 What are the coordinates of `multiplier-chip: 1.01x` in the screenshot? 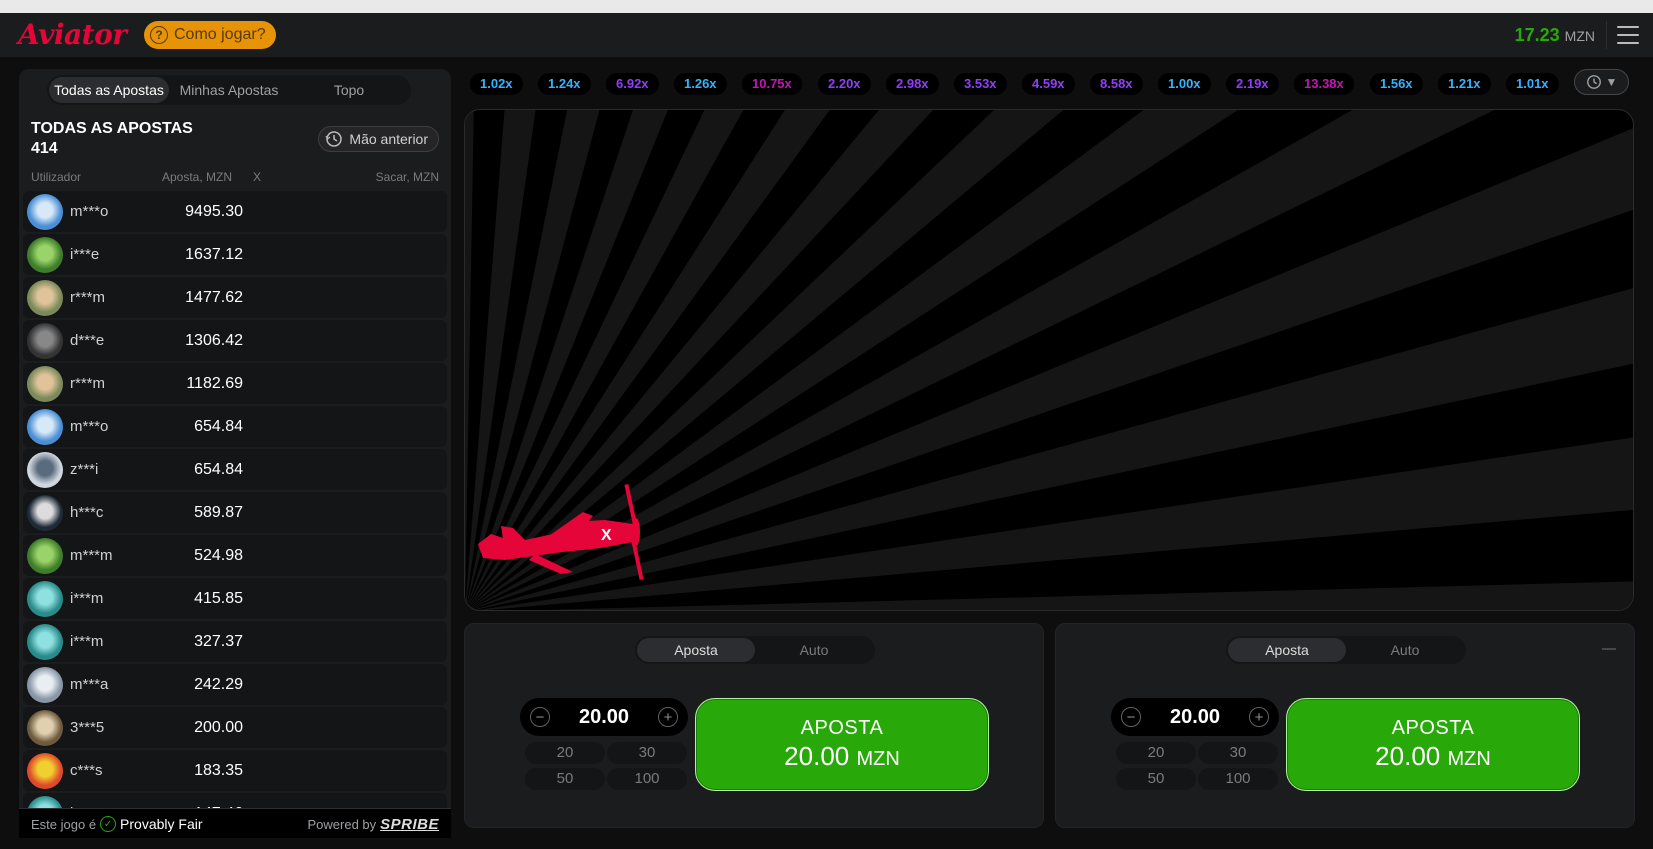 It's located at (1532, 84).